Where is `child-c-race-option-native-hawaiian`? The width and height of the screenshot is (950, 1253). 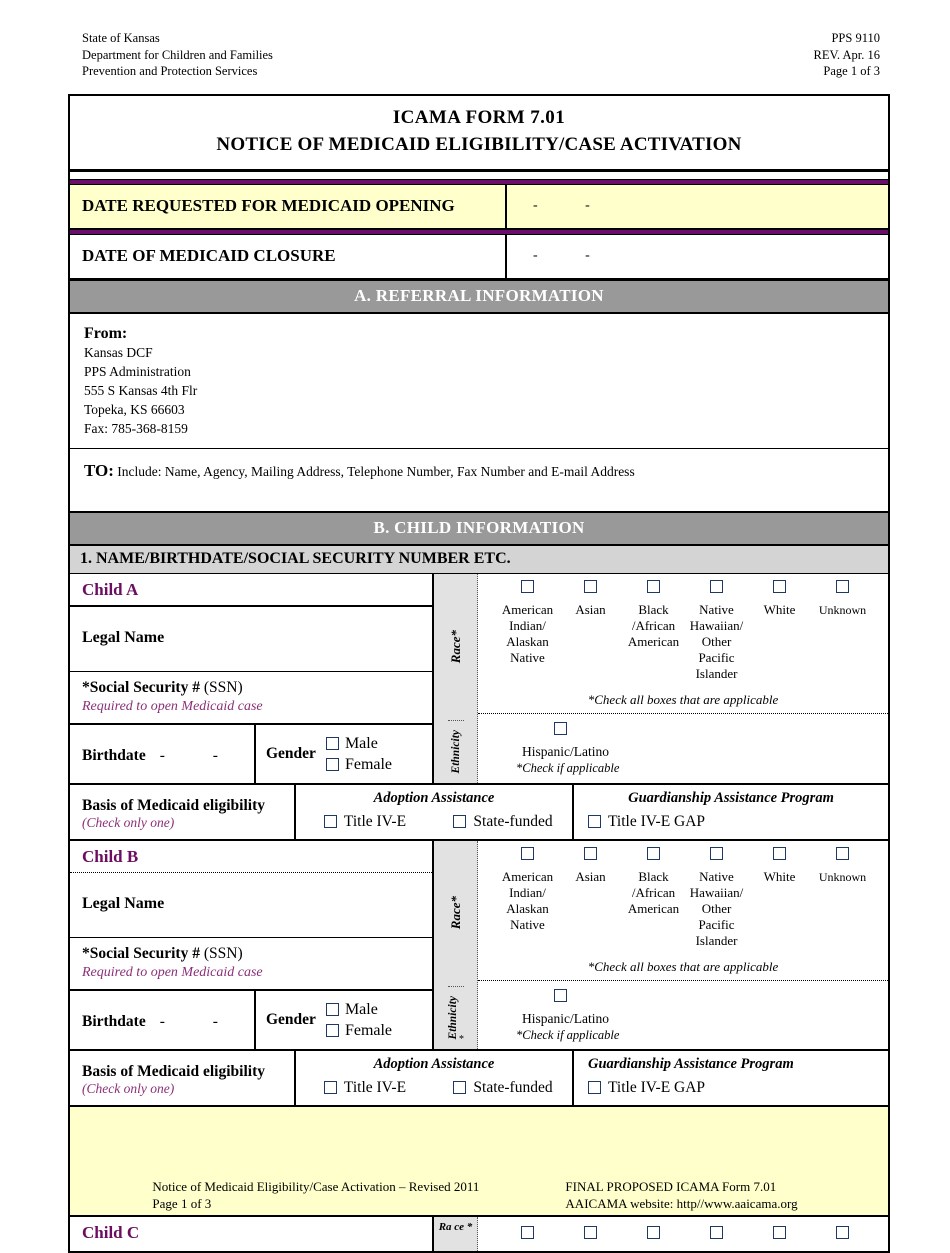
child-c-race-option-native-hawaiian is located at coordinates (716, 1238).